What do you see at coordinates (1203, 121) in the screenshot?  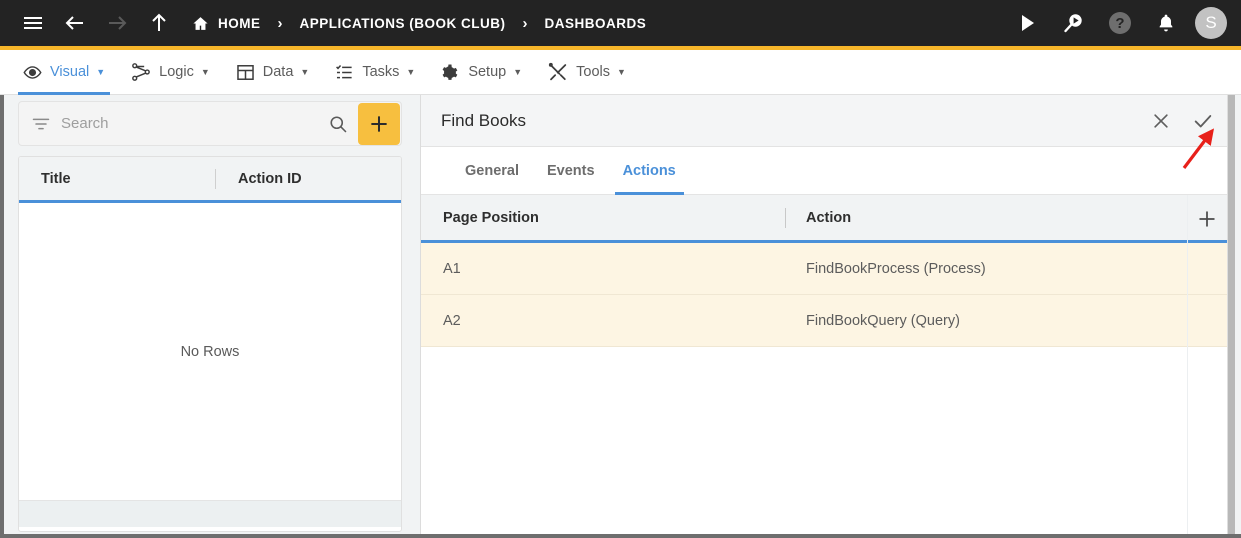 I see `check-icon` at bounding box center [1203, 121].